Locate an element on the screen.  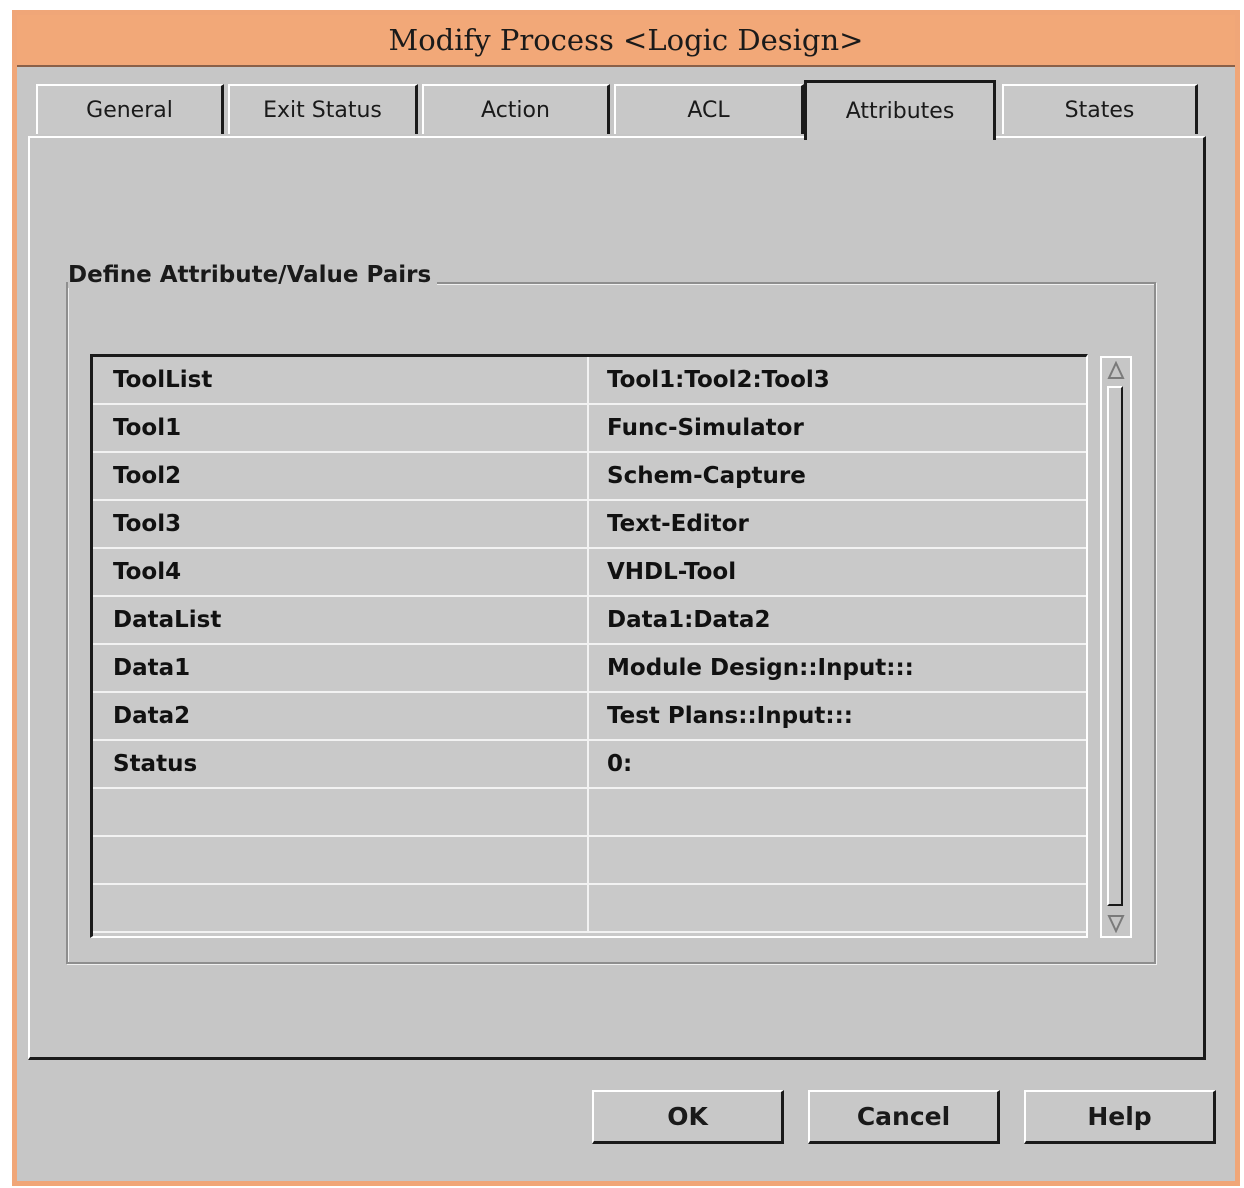
attribute-cell: Data2 is located at coordinates (341, 717).